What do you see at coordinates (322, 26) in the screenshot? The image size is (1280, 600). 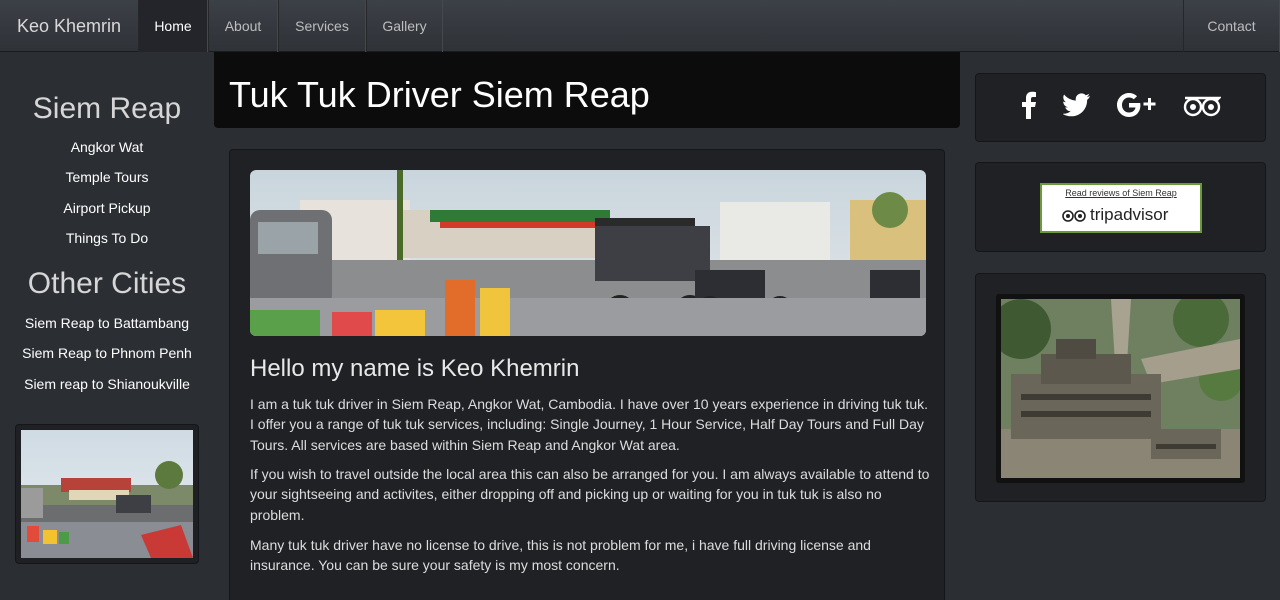 I see `nav-services: Services` at bounding box center [322, 26].